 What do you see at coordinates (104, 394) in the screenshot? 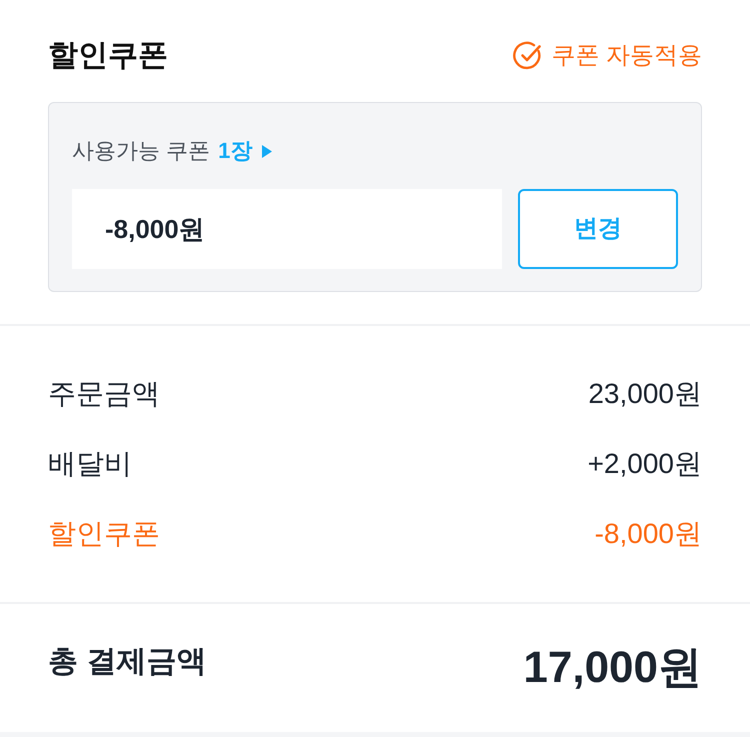
I see `summary-label: 주문금액` at bounding box center [104, 394].